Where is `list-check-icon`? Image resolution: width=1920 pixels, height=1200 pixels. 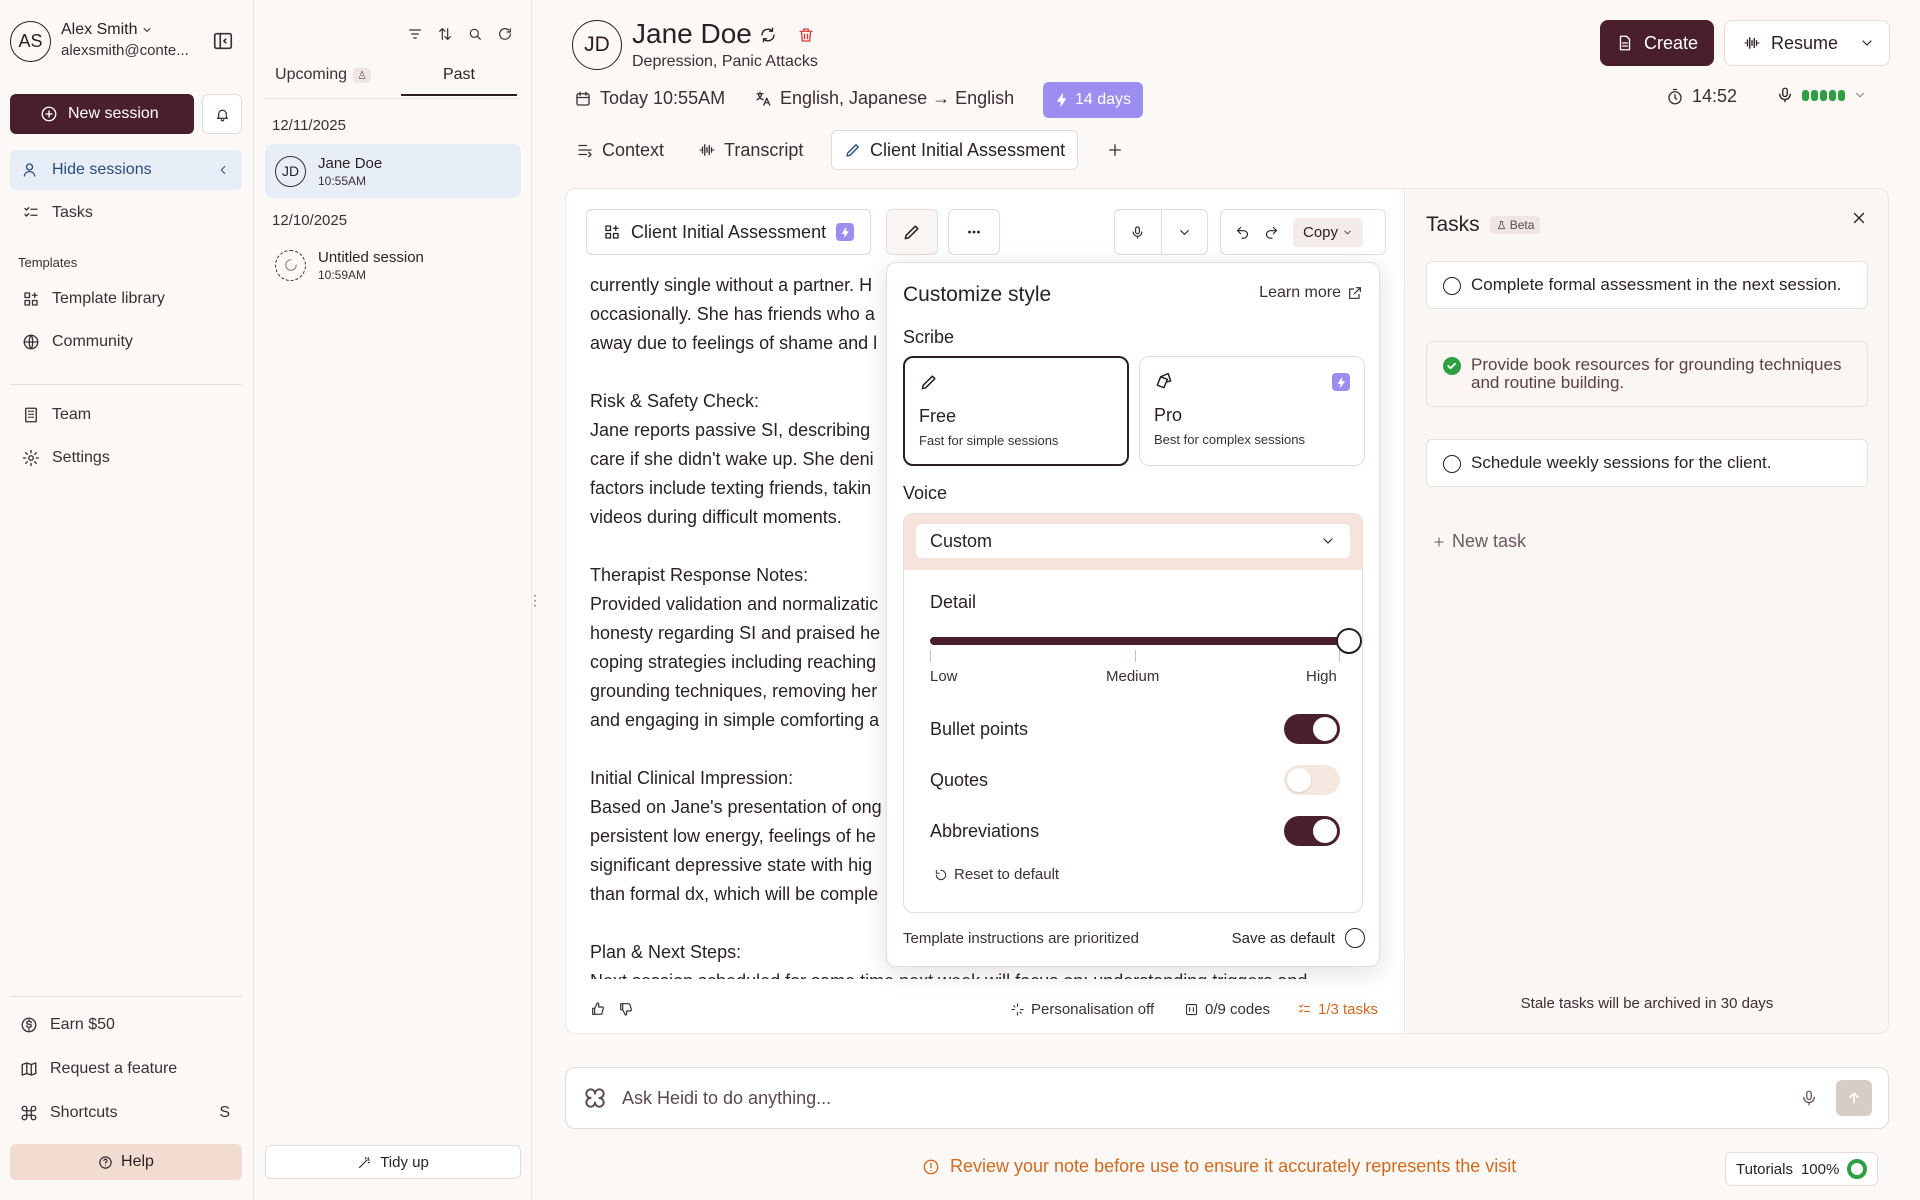
list-check-icon is located at coordinates (31, 212).